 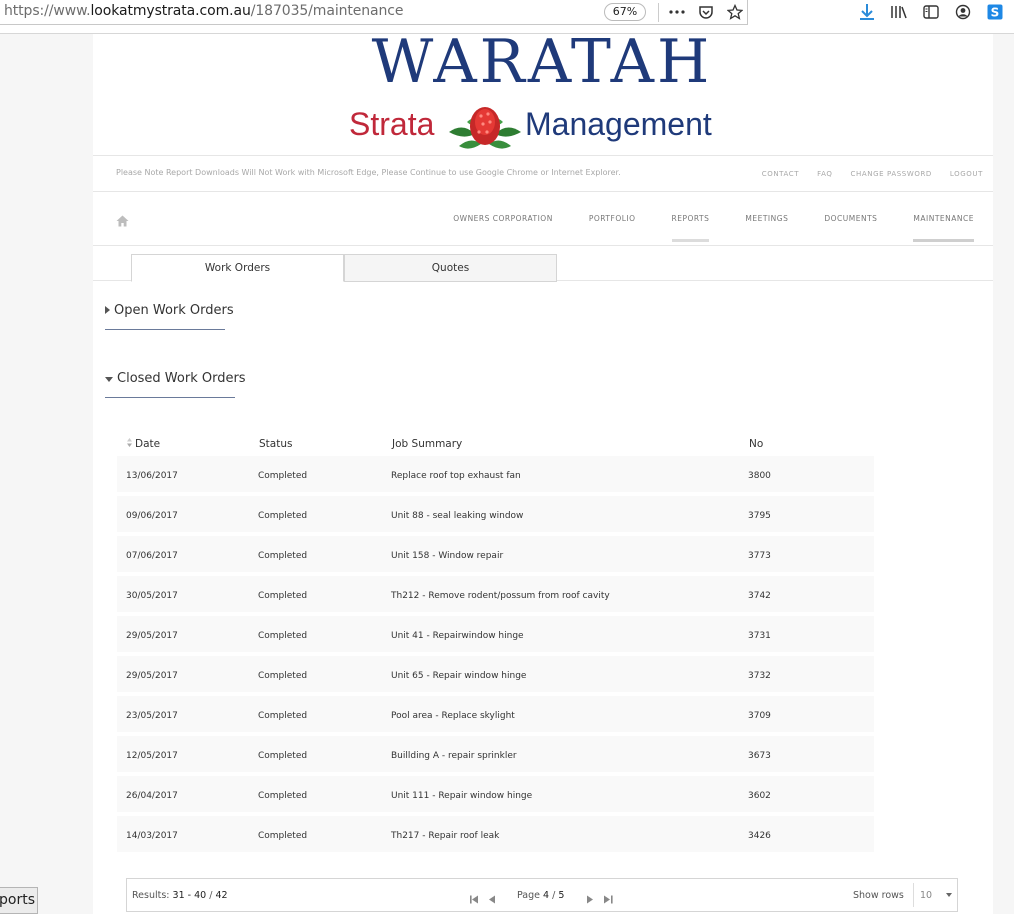 I want to click on nav-reports: REPORTS, so click(x=690, y=228).